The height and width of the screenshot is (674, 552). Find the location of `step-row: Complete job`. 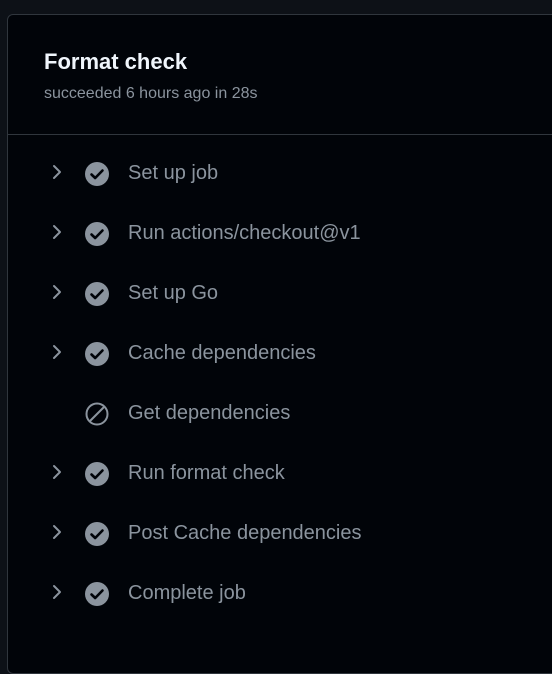

step-row: Complete job is located at coordinates (280, 593).